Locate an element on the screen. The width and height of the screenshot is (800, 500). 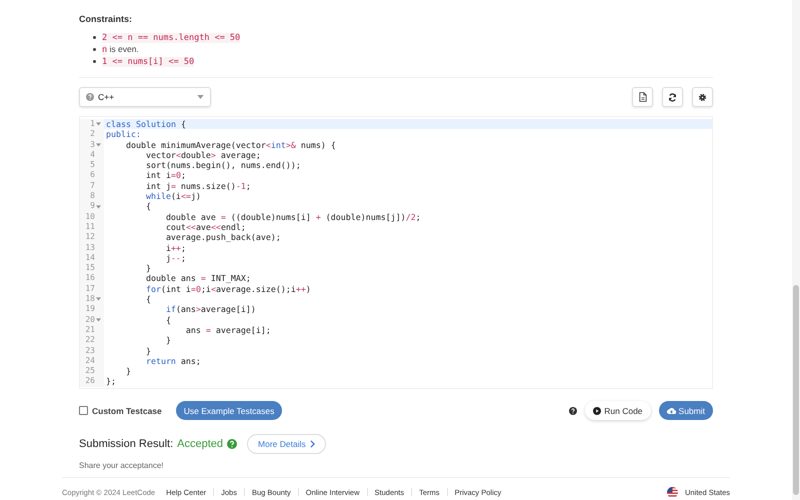
line-number: 23 is located at coordinates (90, 351).